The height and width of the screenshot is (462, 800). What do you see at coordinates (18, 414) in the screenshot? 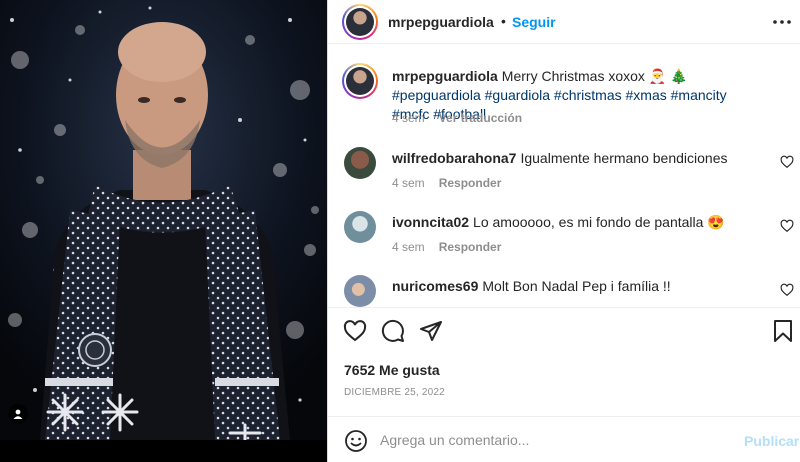
I see `tagged-user-icon` at bounding box center [18, 414].